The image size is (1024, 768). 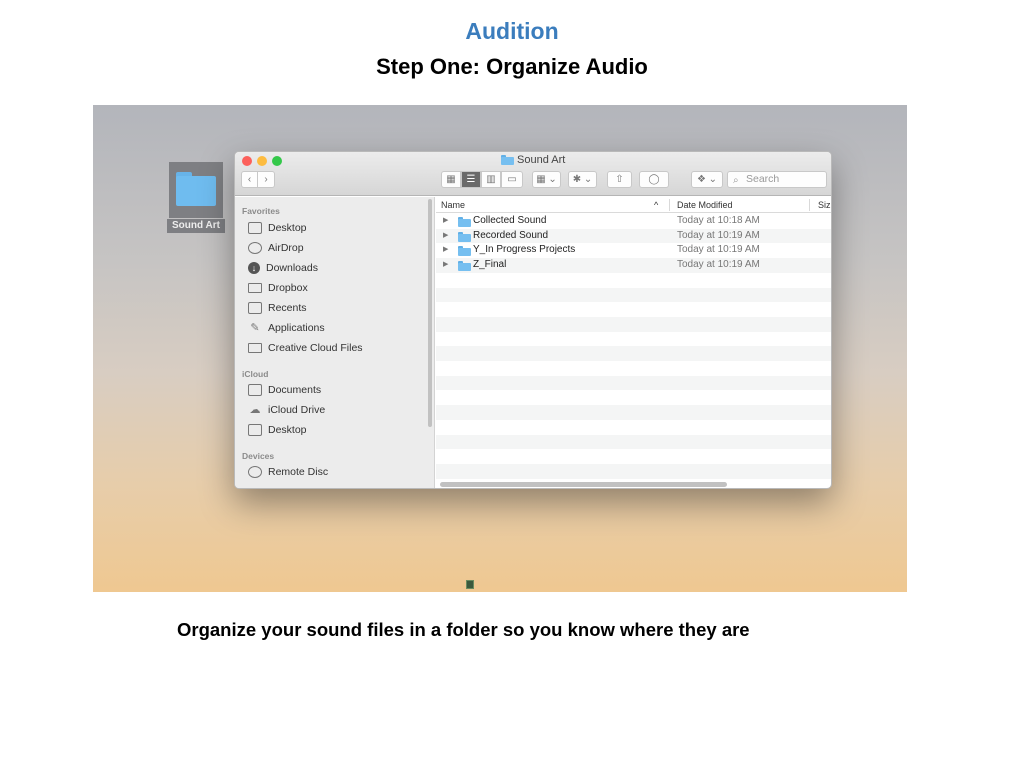 What do you see at coordinates (470, 584) in the screenshot?
I see `app-icon` at bounding box center [470, 584].